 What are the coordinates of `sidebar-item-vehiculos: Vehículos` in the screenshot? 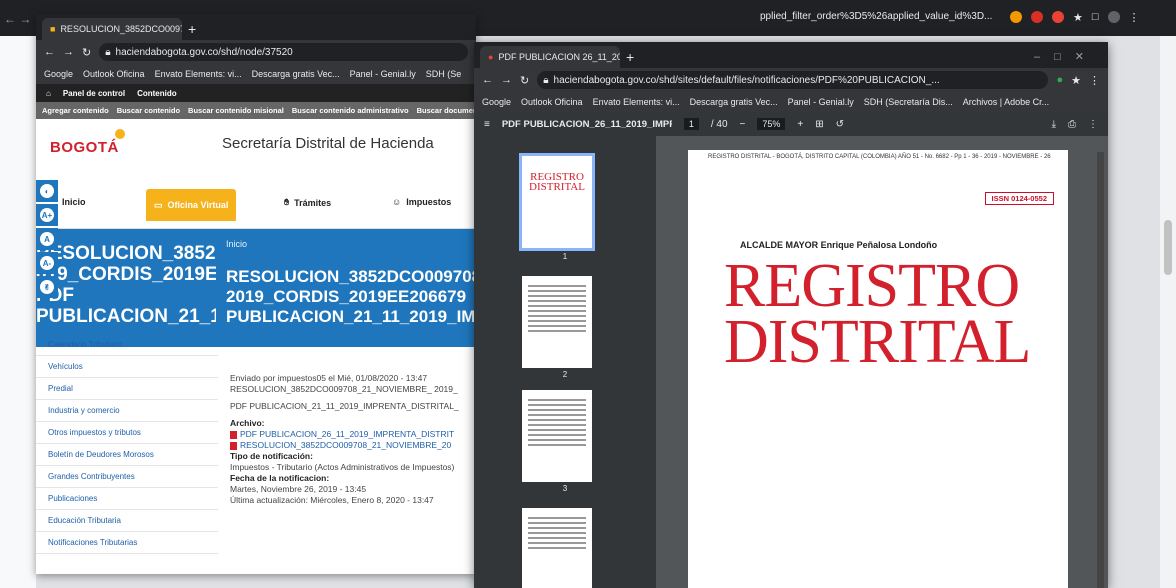 It's located at (127, 367).